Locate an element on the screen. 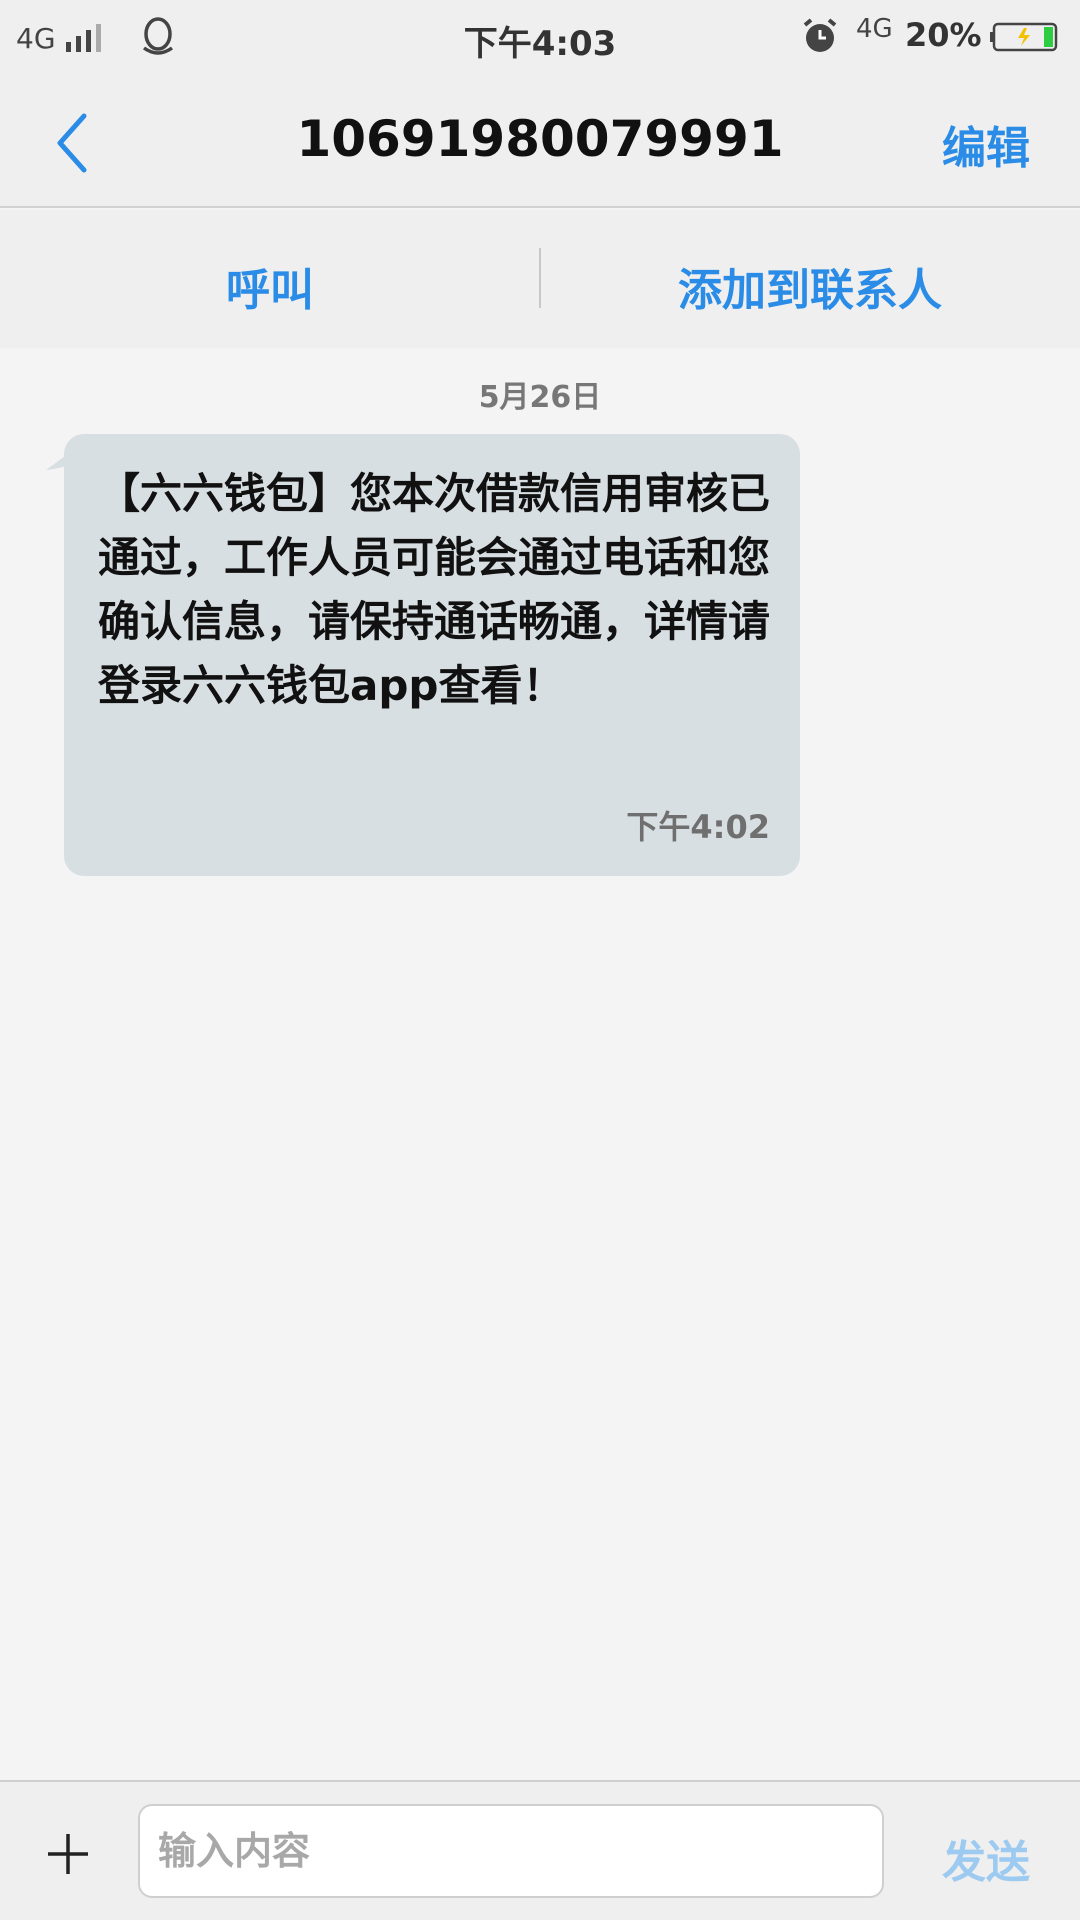 The width and height of the screenshot is (1080, 1920). battery-charging-icon is located at coordinates (1024, 37).